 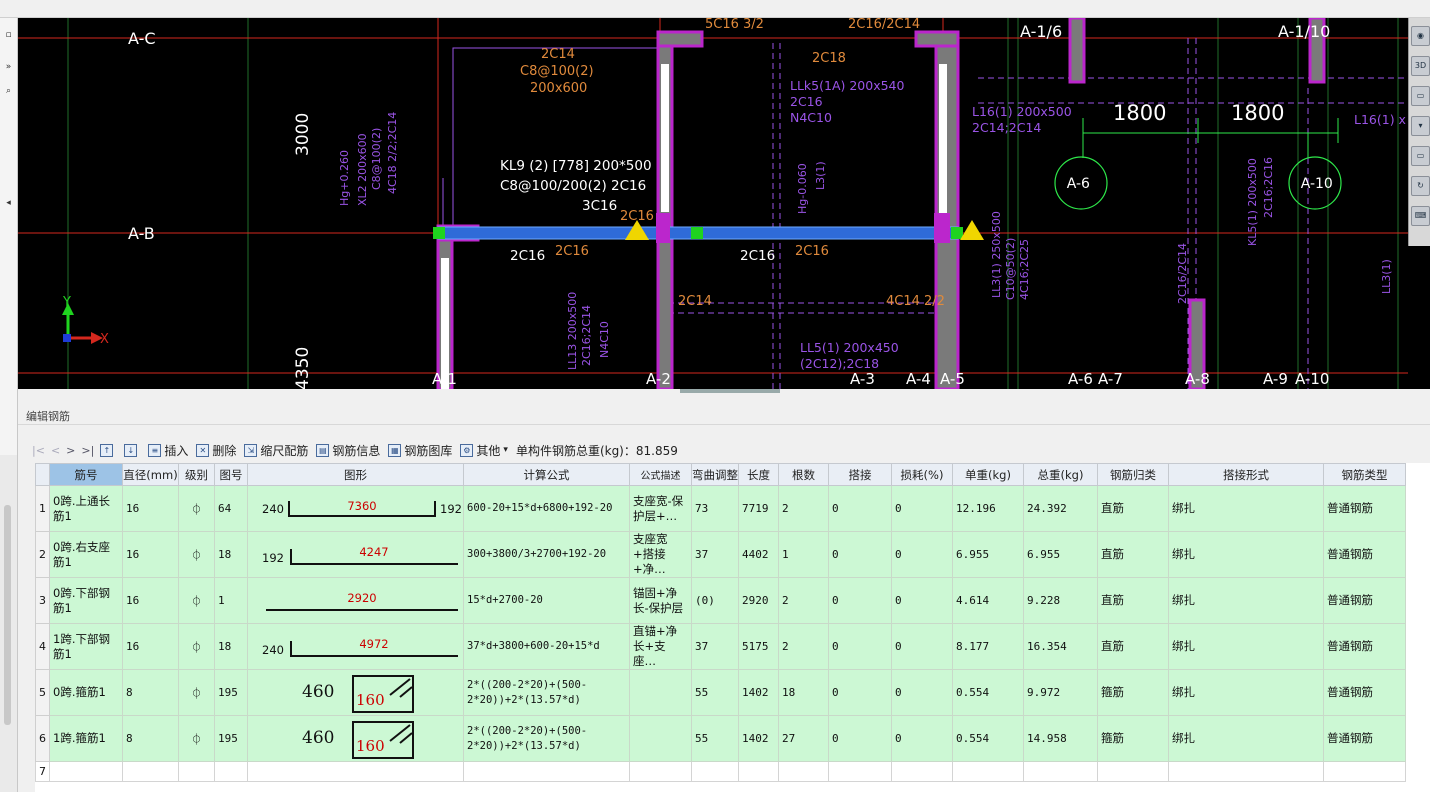 I want to click on cell-fig: 1, so click(x=231, y=600).